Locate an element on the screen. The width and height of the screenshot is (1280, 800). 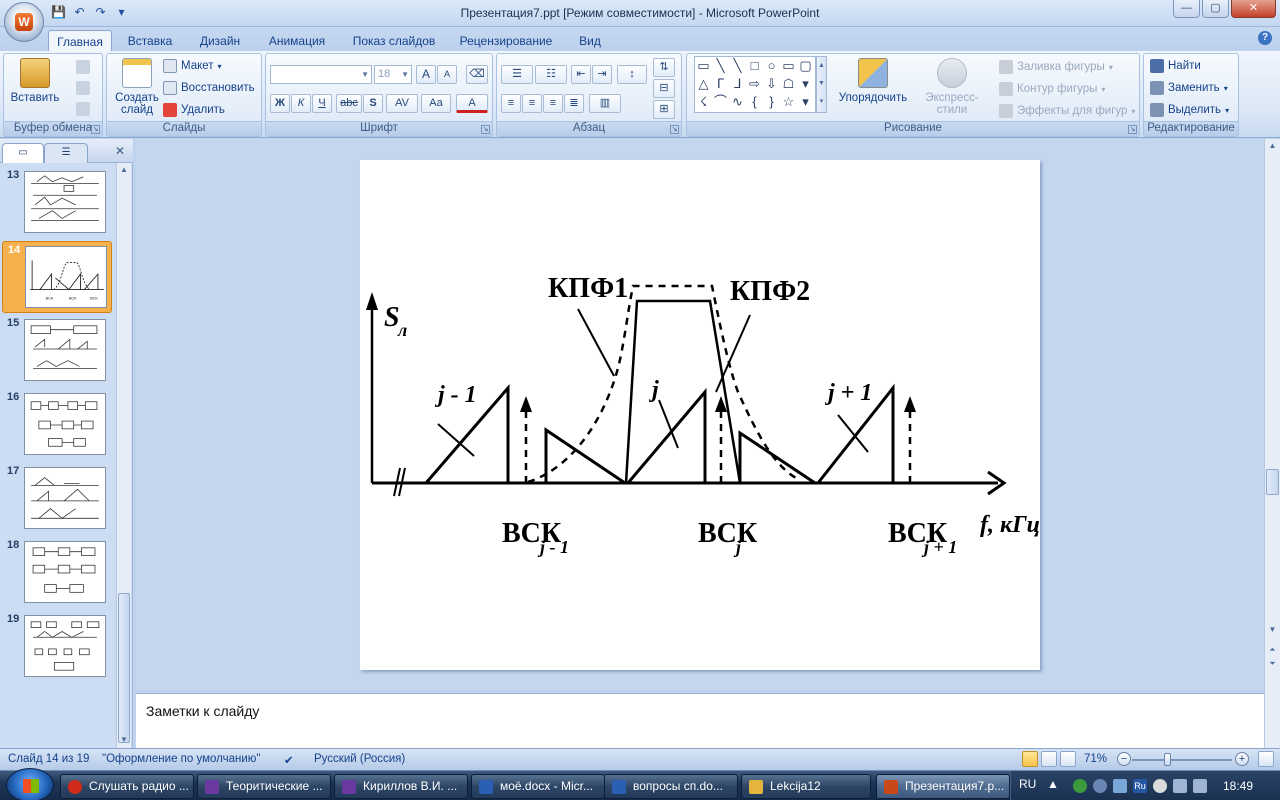
curve-shape-icon: ∿ is located at coordinates (737, 102).